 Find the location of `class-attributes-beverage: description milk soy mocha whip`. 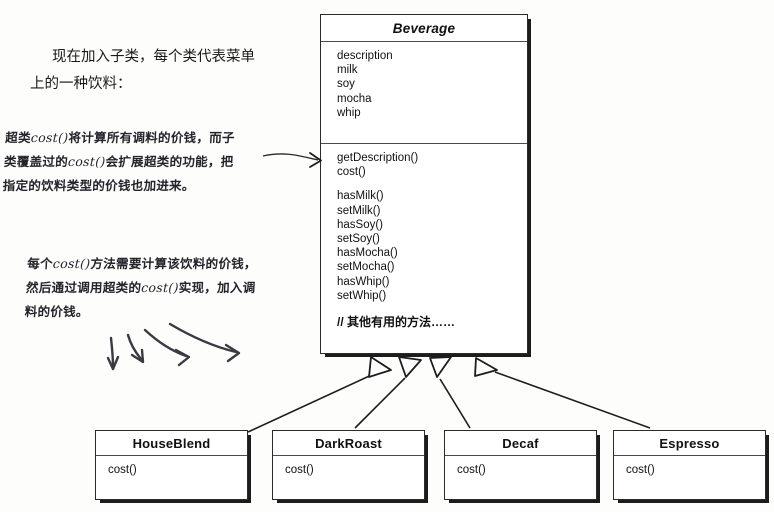

class-attributes-beverage: description milk soy mocha whip is located at coordinates (424, 93).